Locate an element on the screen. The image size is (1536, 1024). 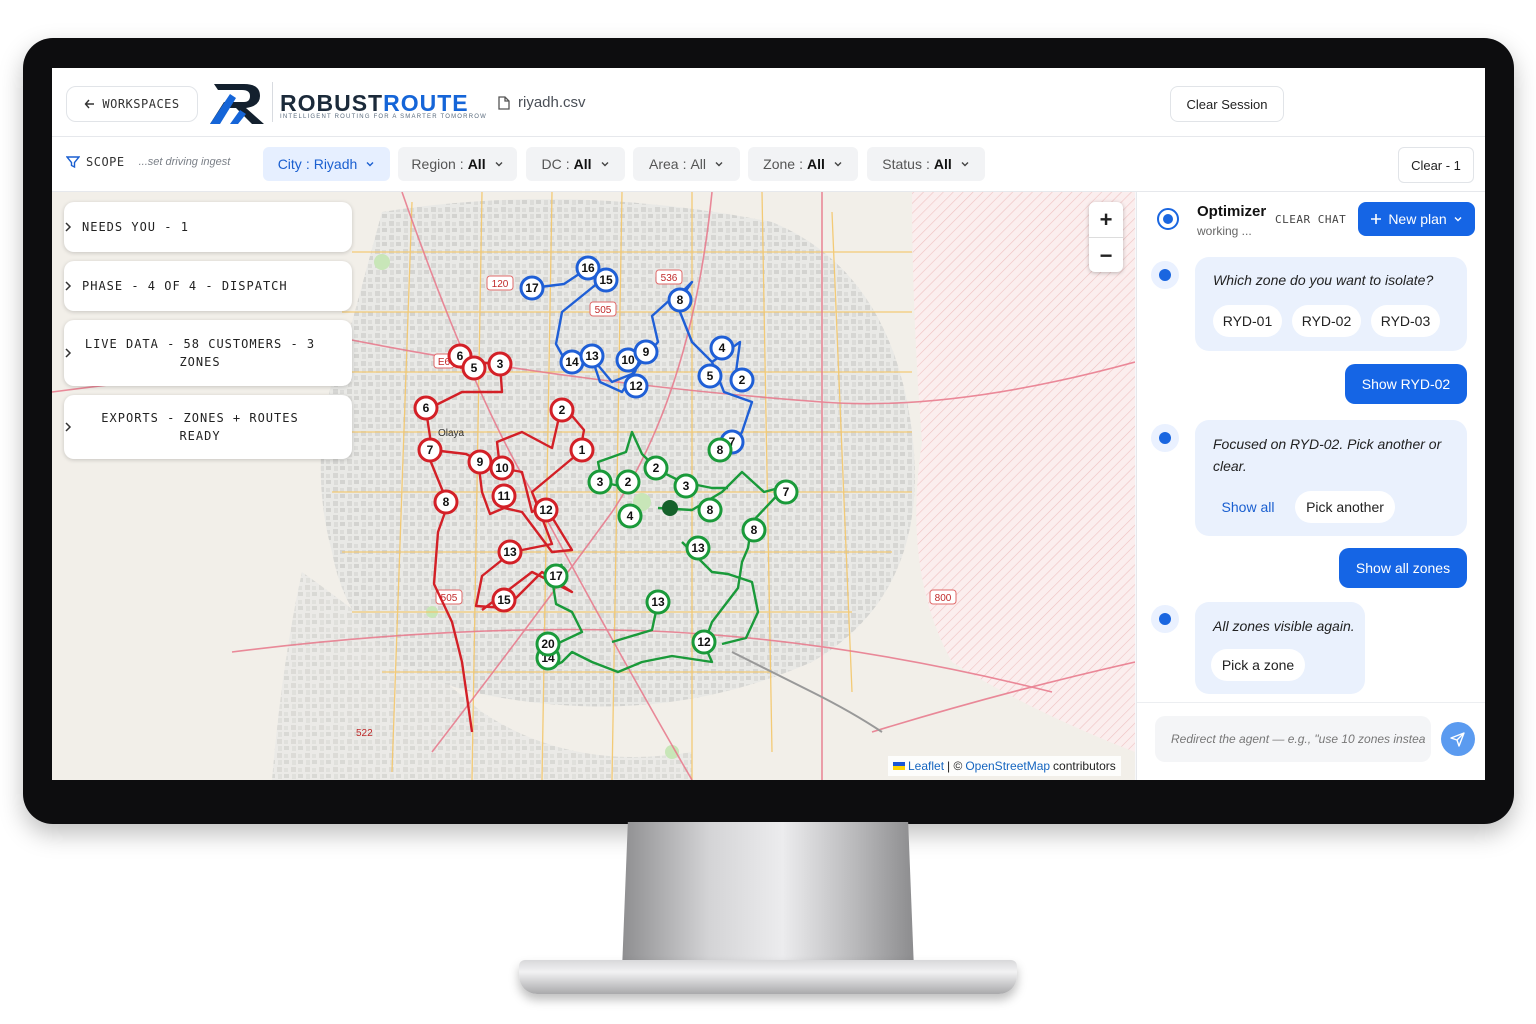
stop-marker-green: 17 is located at coordinates (556, 576).